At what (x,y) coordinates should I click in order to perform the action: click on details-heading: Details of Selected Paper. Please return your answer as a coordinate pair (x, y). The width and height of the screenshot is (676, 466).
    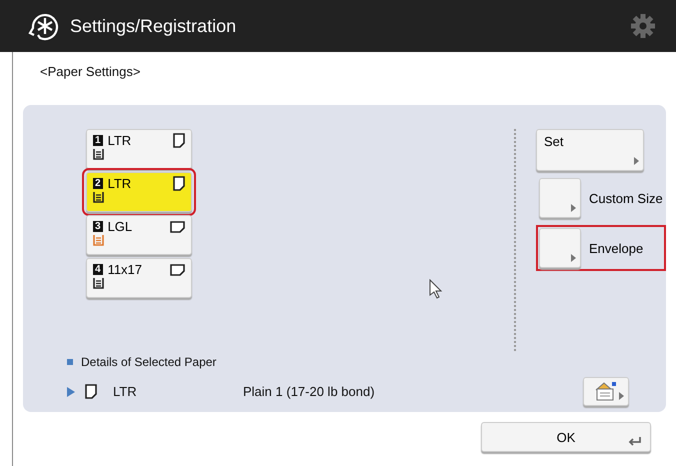
    Looking at the image, I should click on (148, 362).